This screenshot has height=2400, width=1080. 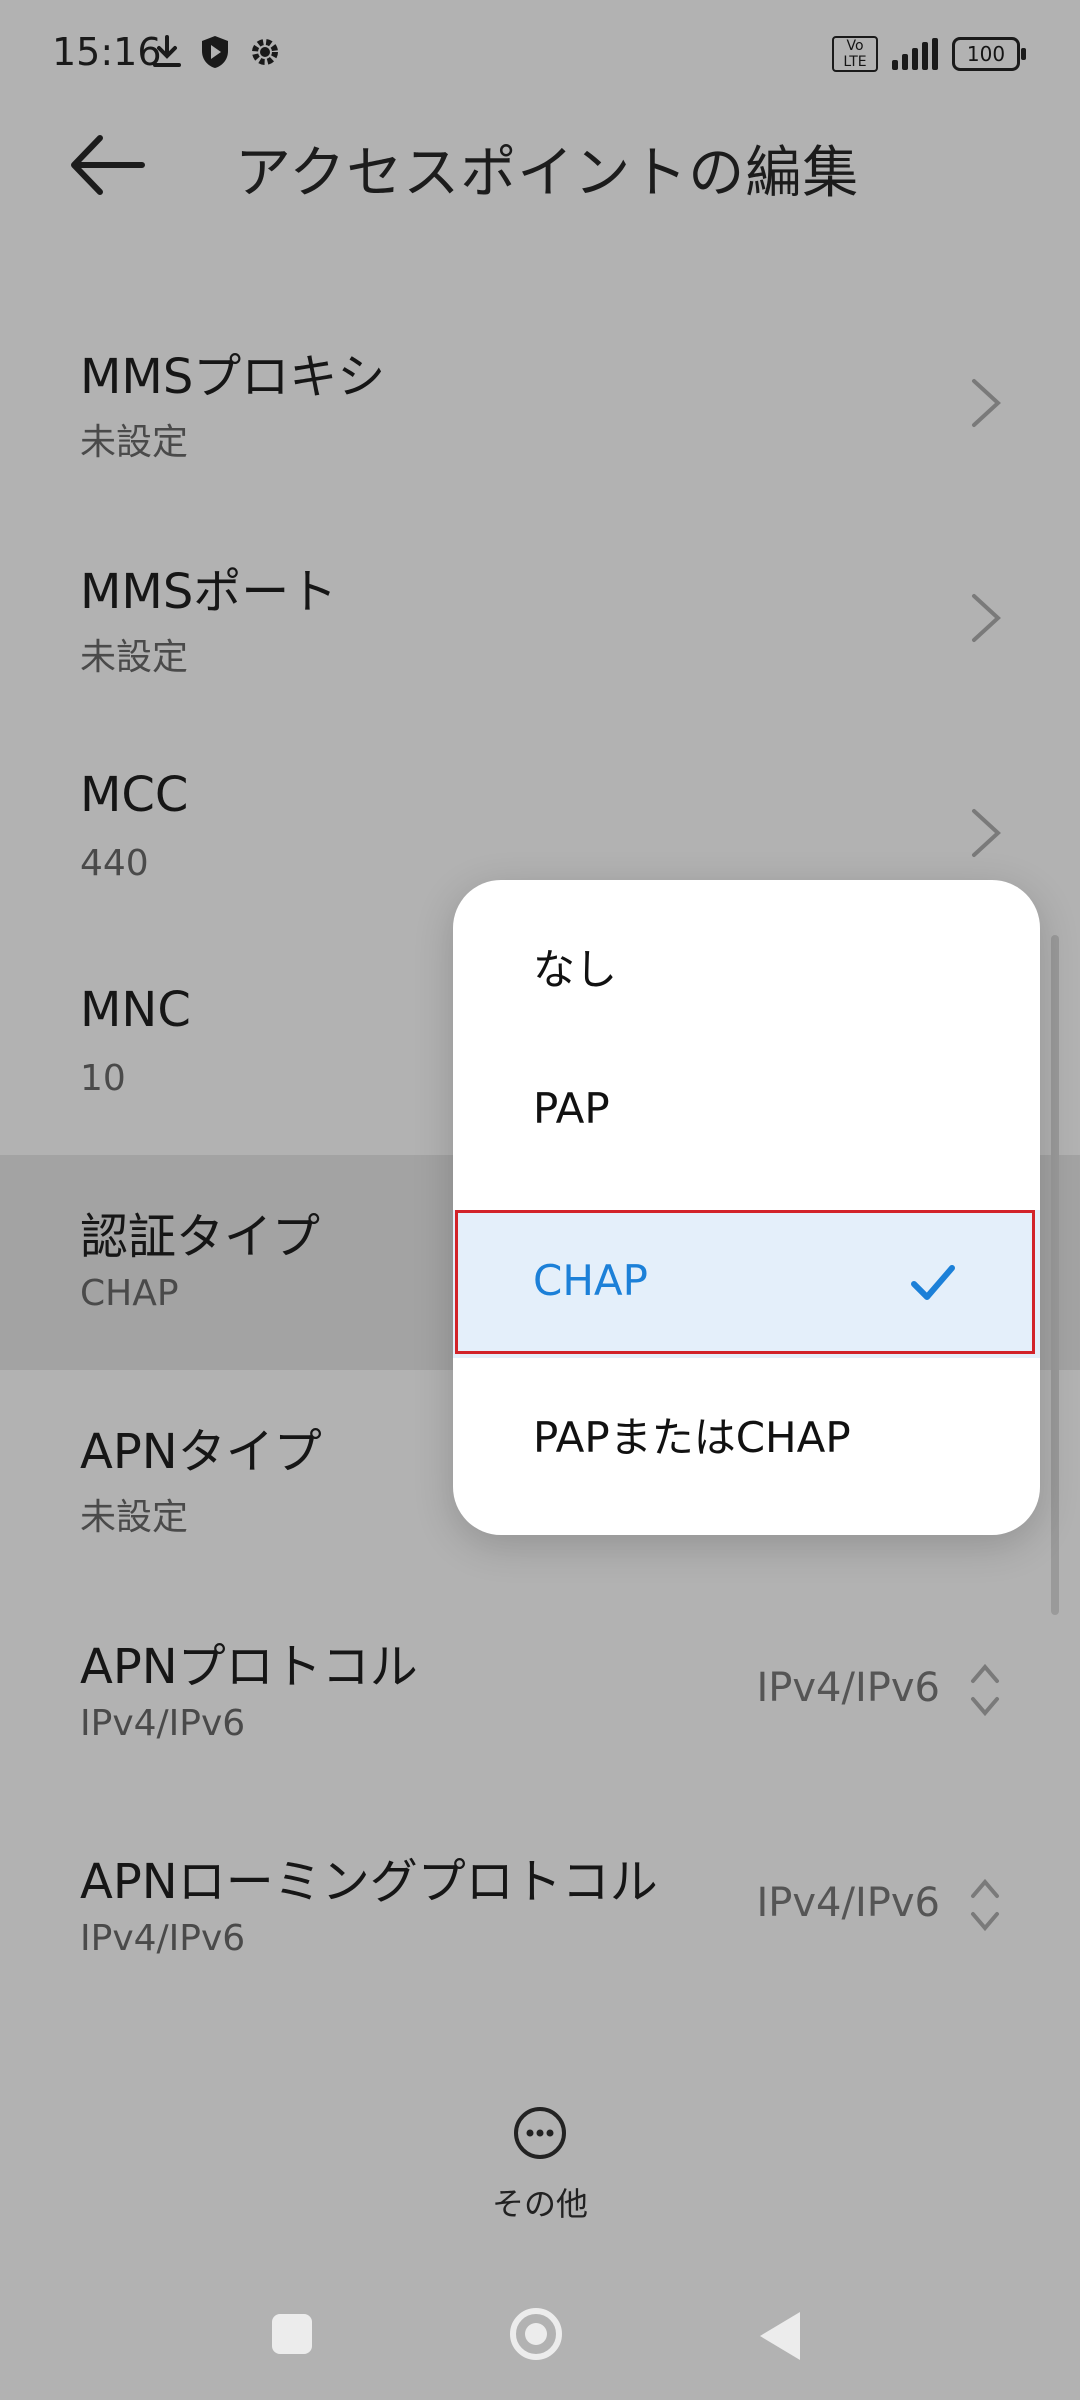 I want to click on home-button, so click(x=536, y=2334).